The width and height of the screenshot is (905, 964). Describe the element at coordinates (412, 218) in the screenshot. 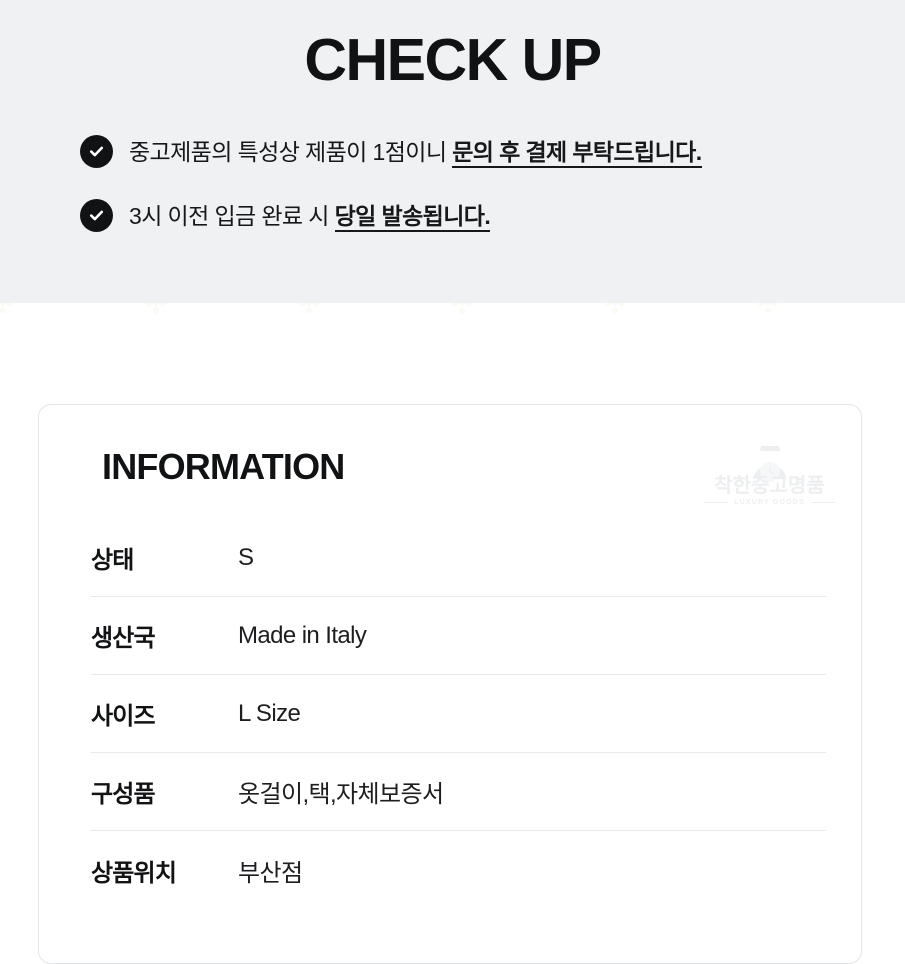

I see `notice-text-emphasis: 당일 발송됩니다.` at that location.